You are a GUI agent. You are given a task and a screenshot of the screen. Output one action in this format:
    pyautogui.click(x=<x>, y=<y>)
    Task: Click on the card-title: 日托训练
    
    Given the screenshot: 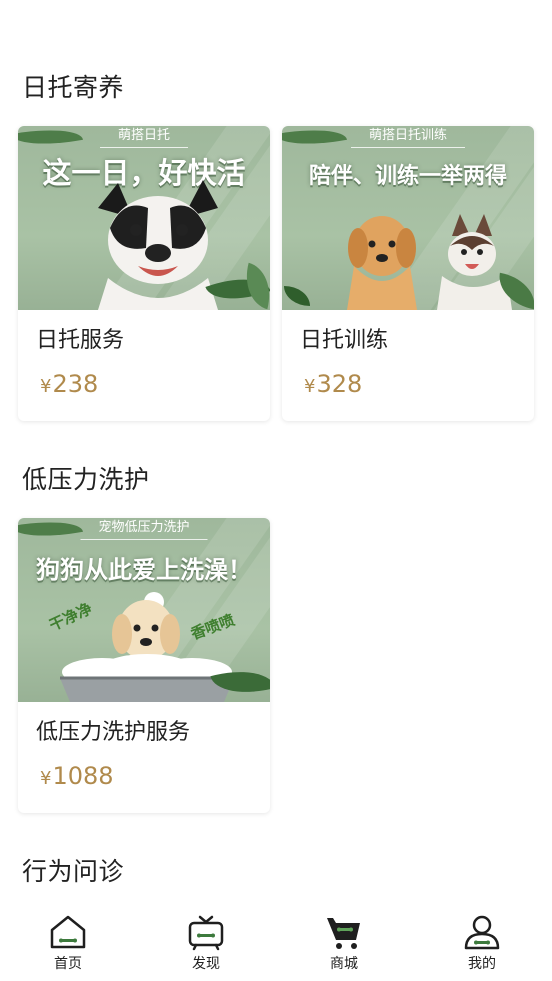 What is the action you would take?
    pyautogui.click(x=344, y=340)
    